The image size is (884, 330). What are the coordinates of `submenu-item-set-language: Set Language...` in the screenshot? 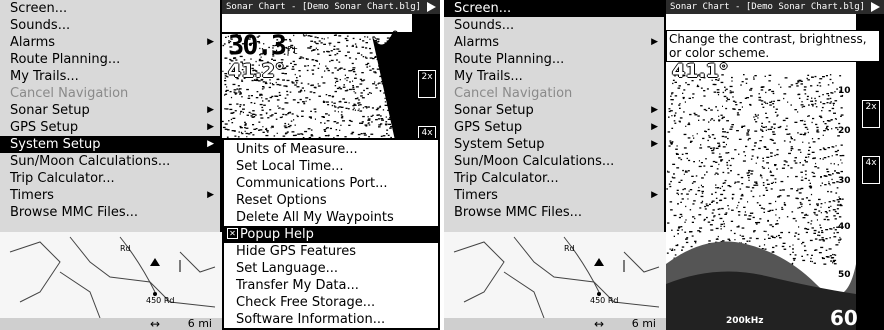 It's located at (331, 268).